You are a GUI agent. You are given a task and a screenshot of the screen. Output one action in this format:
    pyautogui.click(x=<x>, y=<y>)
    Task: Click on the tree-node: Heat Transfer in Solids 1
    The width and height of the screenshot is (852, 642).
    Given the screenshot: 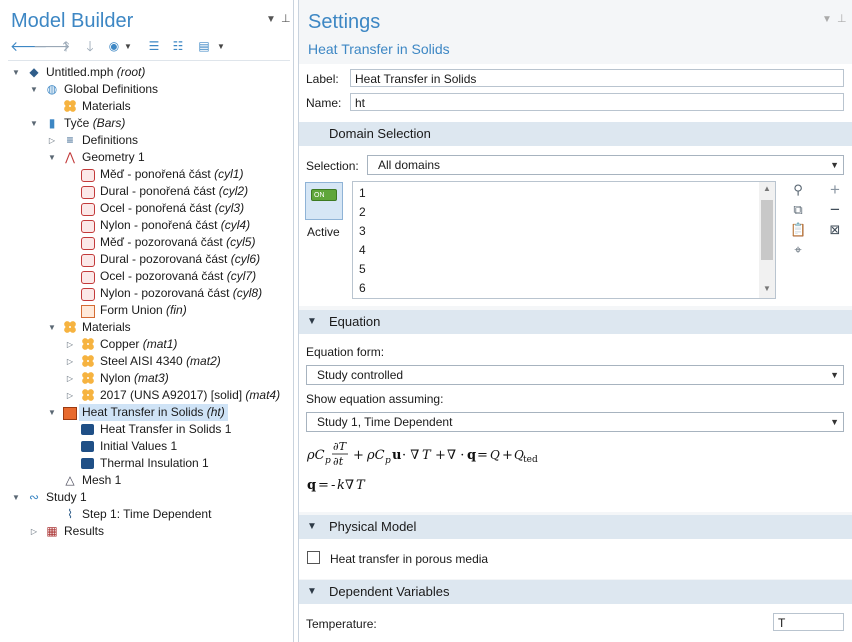 What is the action you would take?
    pyautogui.click(x=148, y=429)
    